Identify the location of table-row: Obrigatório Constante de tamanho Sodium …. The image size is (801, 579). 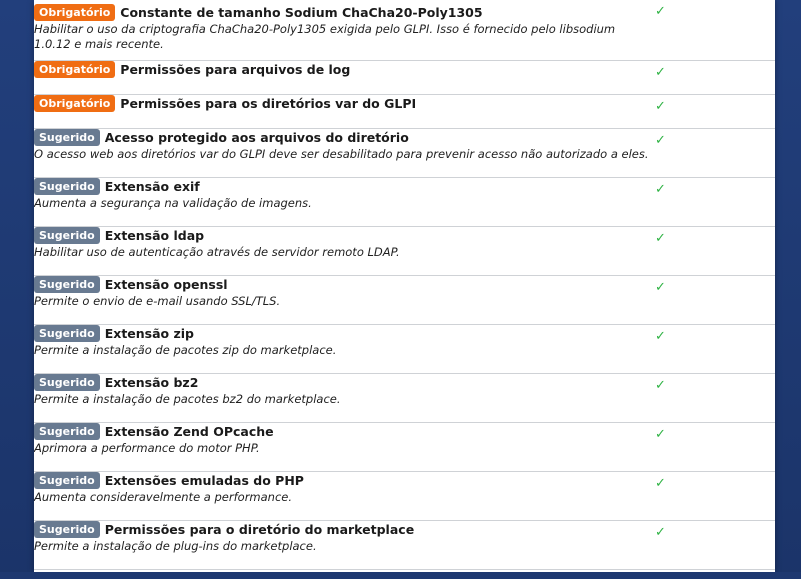
(404, 30).